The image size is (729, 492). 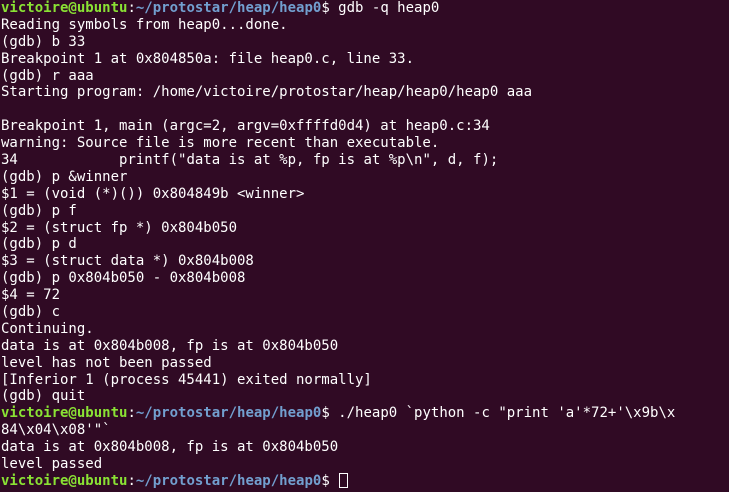 What do you see at coordinates (153, 193) in the screenshot?
I see `output-line: $1 = (void (*)()) 0x804849b <winner>` at bounding box center [153, 193].